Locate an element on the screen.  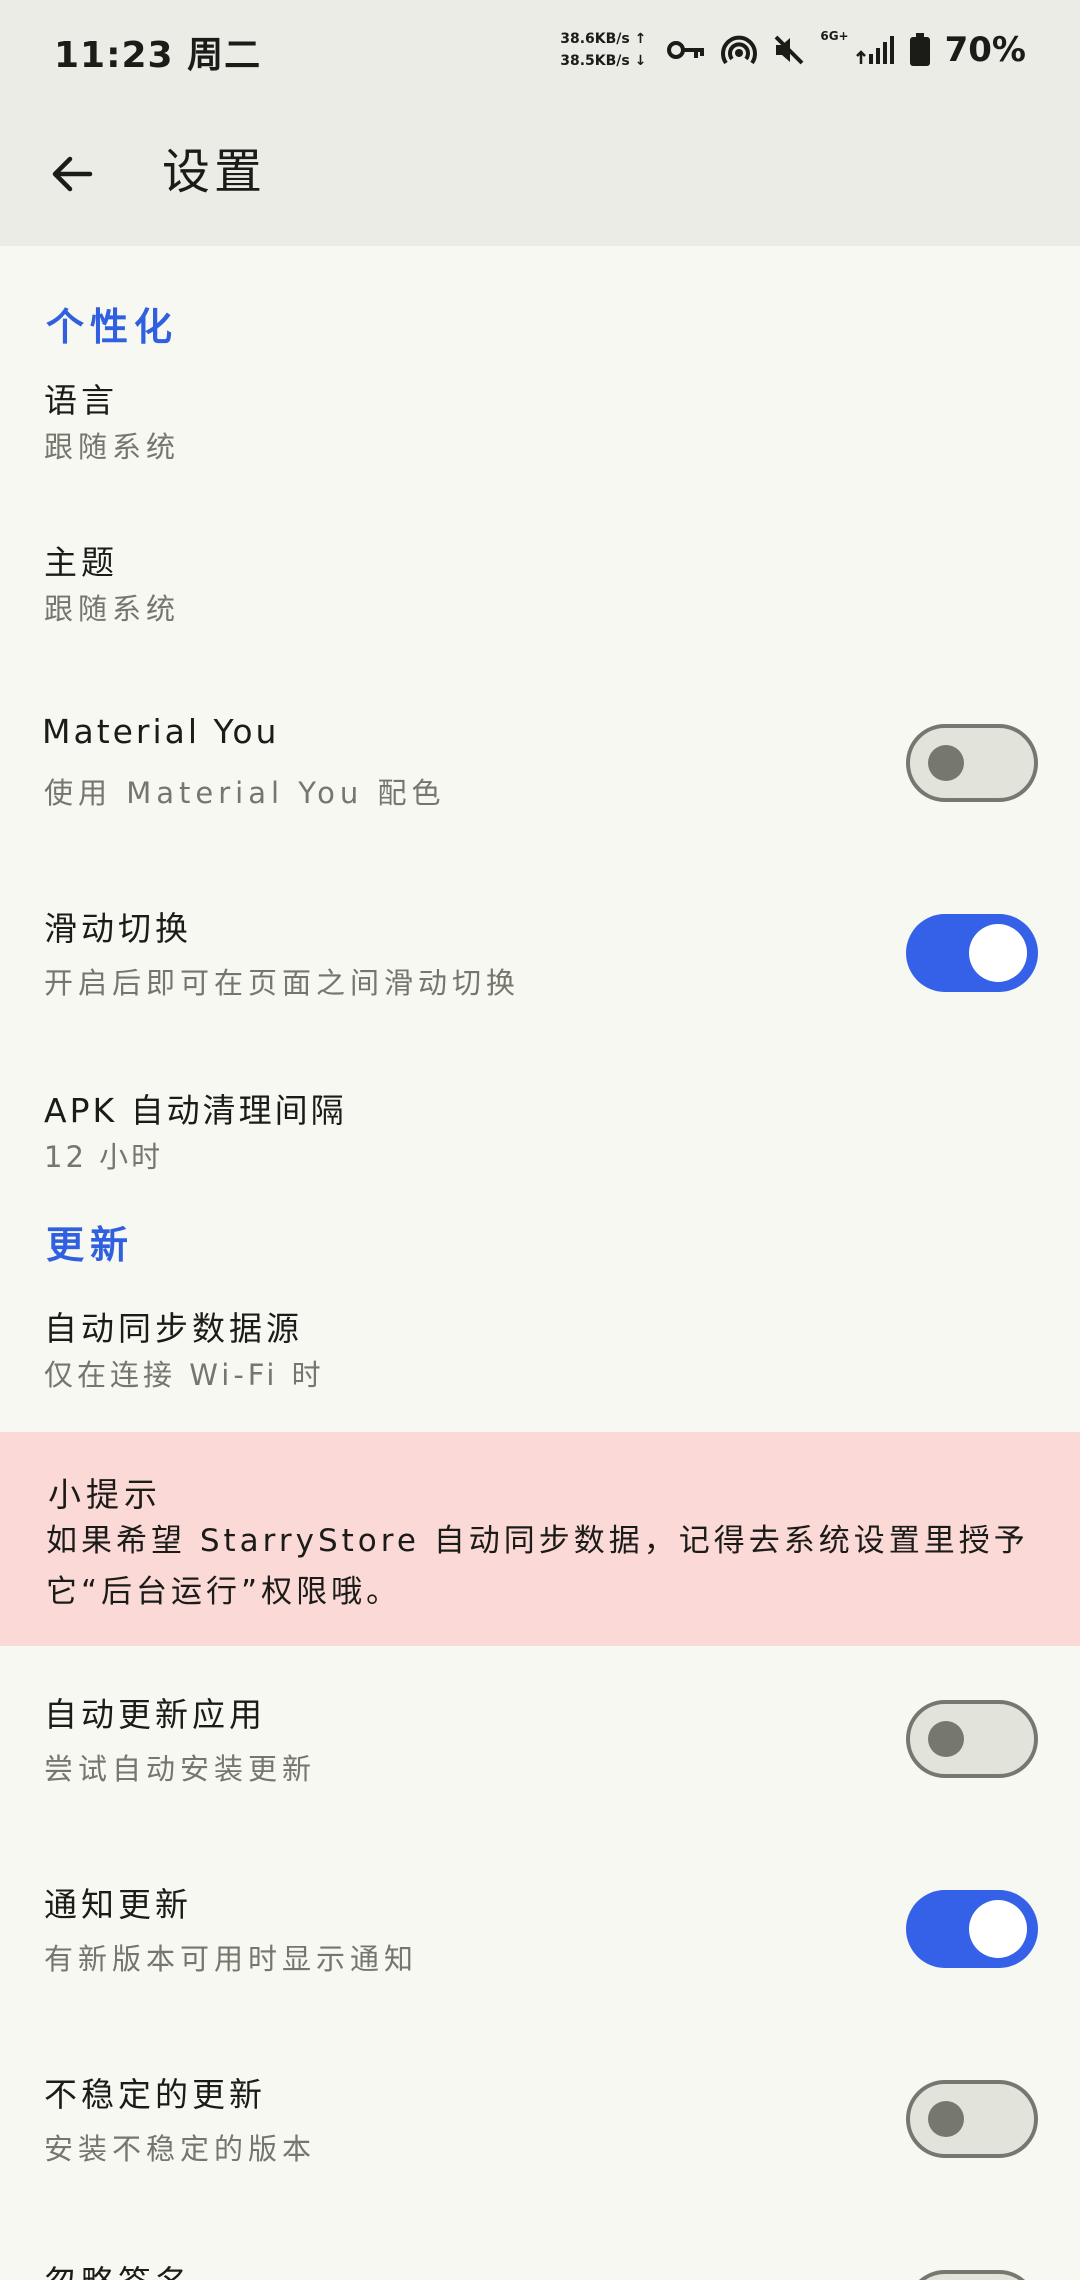
battery-level: 70% is located at coordinates (985, 50).